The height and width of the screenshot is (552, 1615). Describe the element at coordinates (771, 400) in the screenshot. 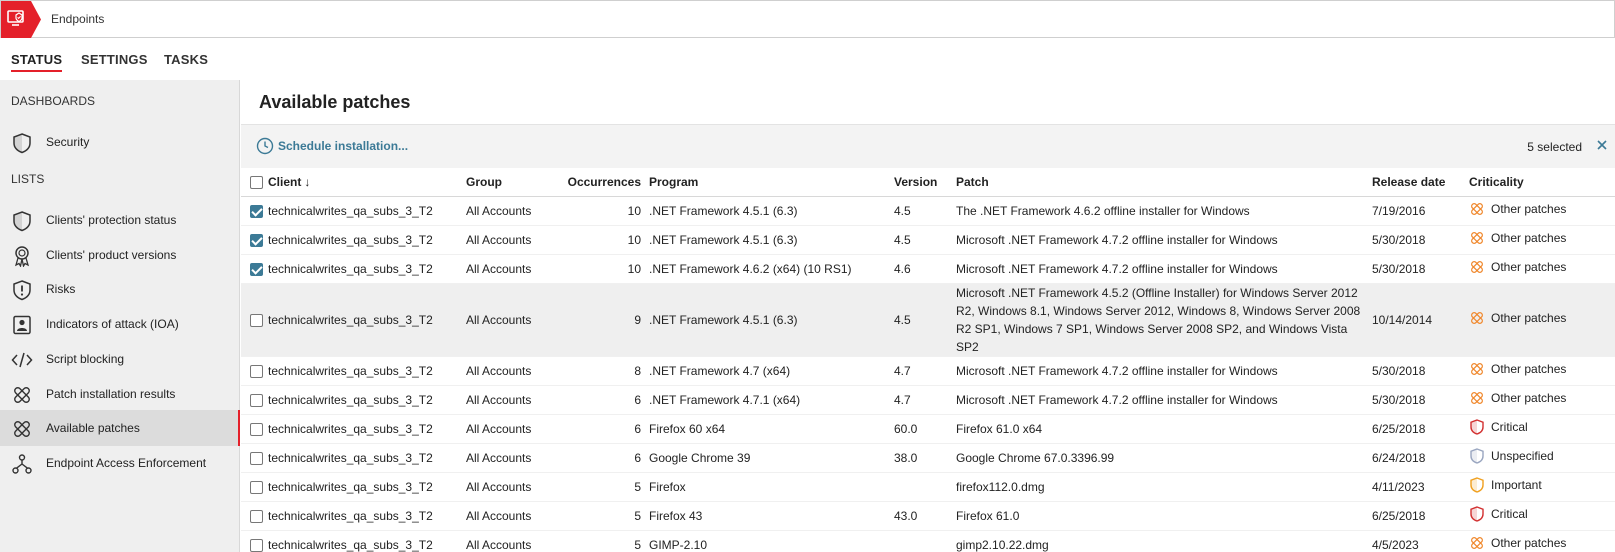

I see `cell-program: .NET Framework 4.7.1 (x64)` at that location.